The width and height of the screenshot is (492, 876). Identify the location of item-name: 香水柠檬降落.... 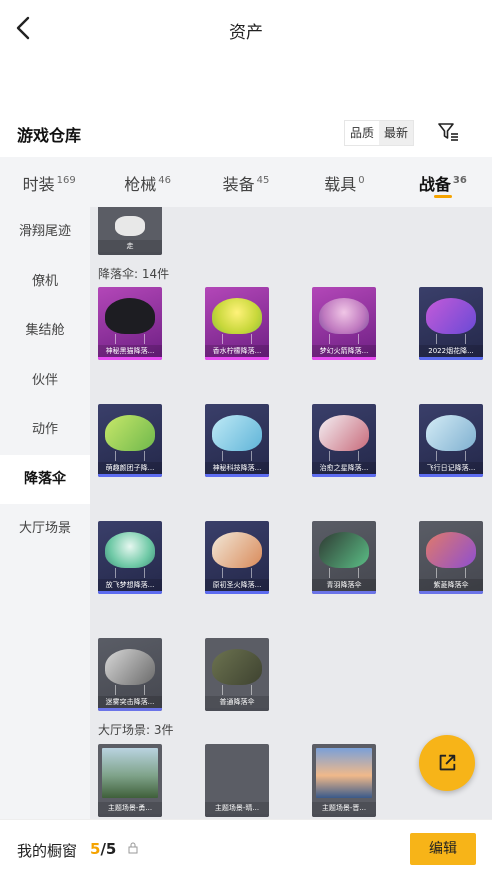
(237, 351).